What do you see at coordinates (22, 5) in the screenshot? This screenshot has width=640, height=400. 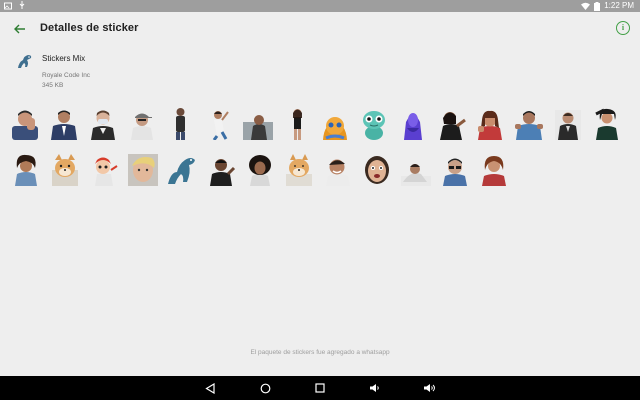 I see `usb-notification-icon` at bounding box center [22, 5].